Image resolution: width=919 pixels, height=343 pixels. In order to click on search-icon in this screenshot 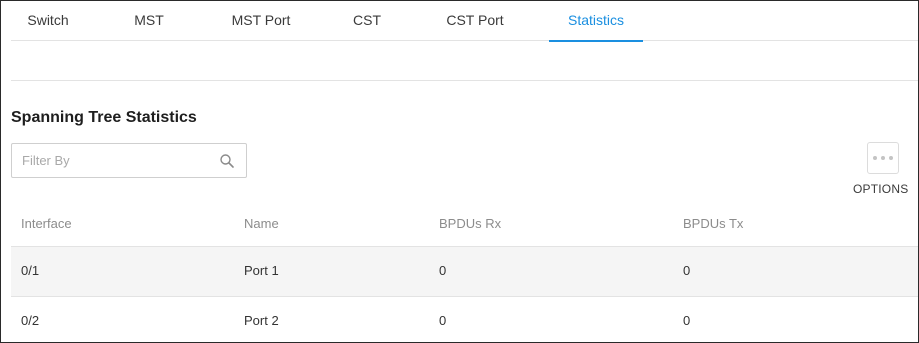, I will do `click(227, 161)`.